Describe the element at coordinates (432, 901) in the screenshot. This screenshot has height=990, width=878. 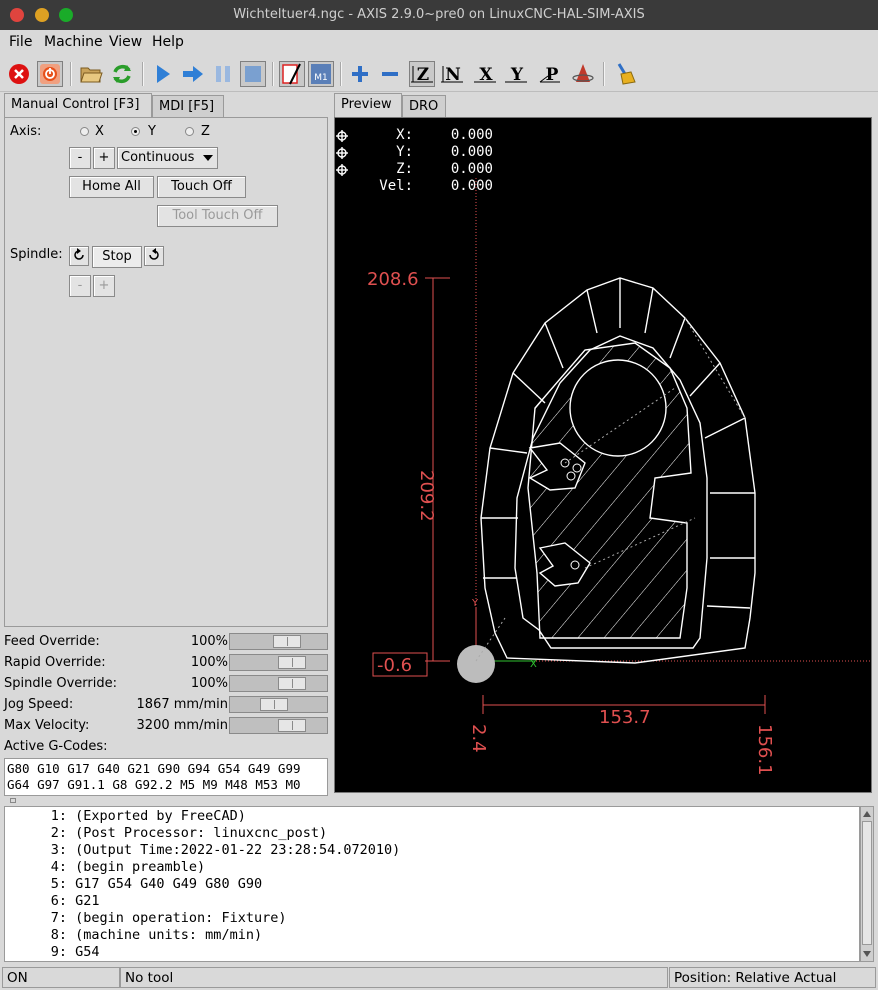
I see `code-line: 6: G21` at that location.